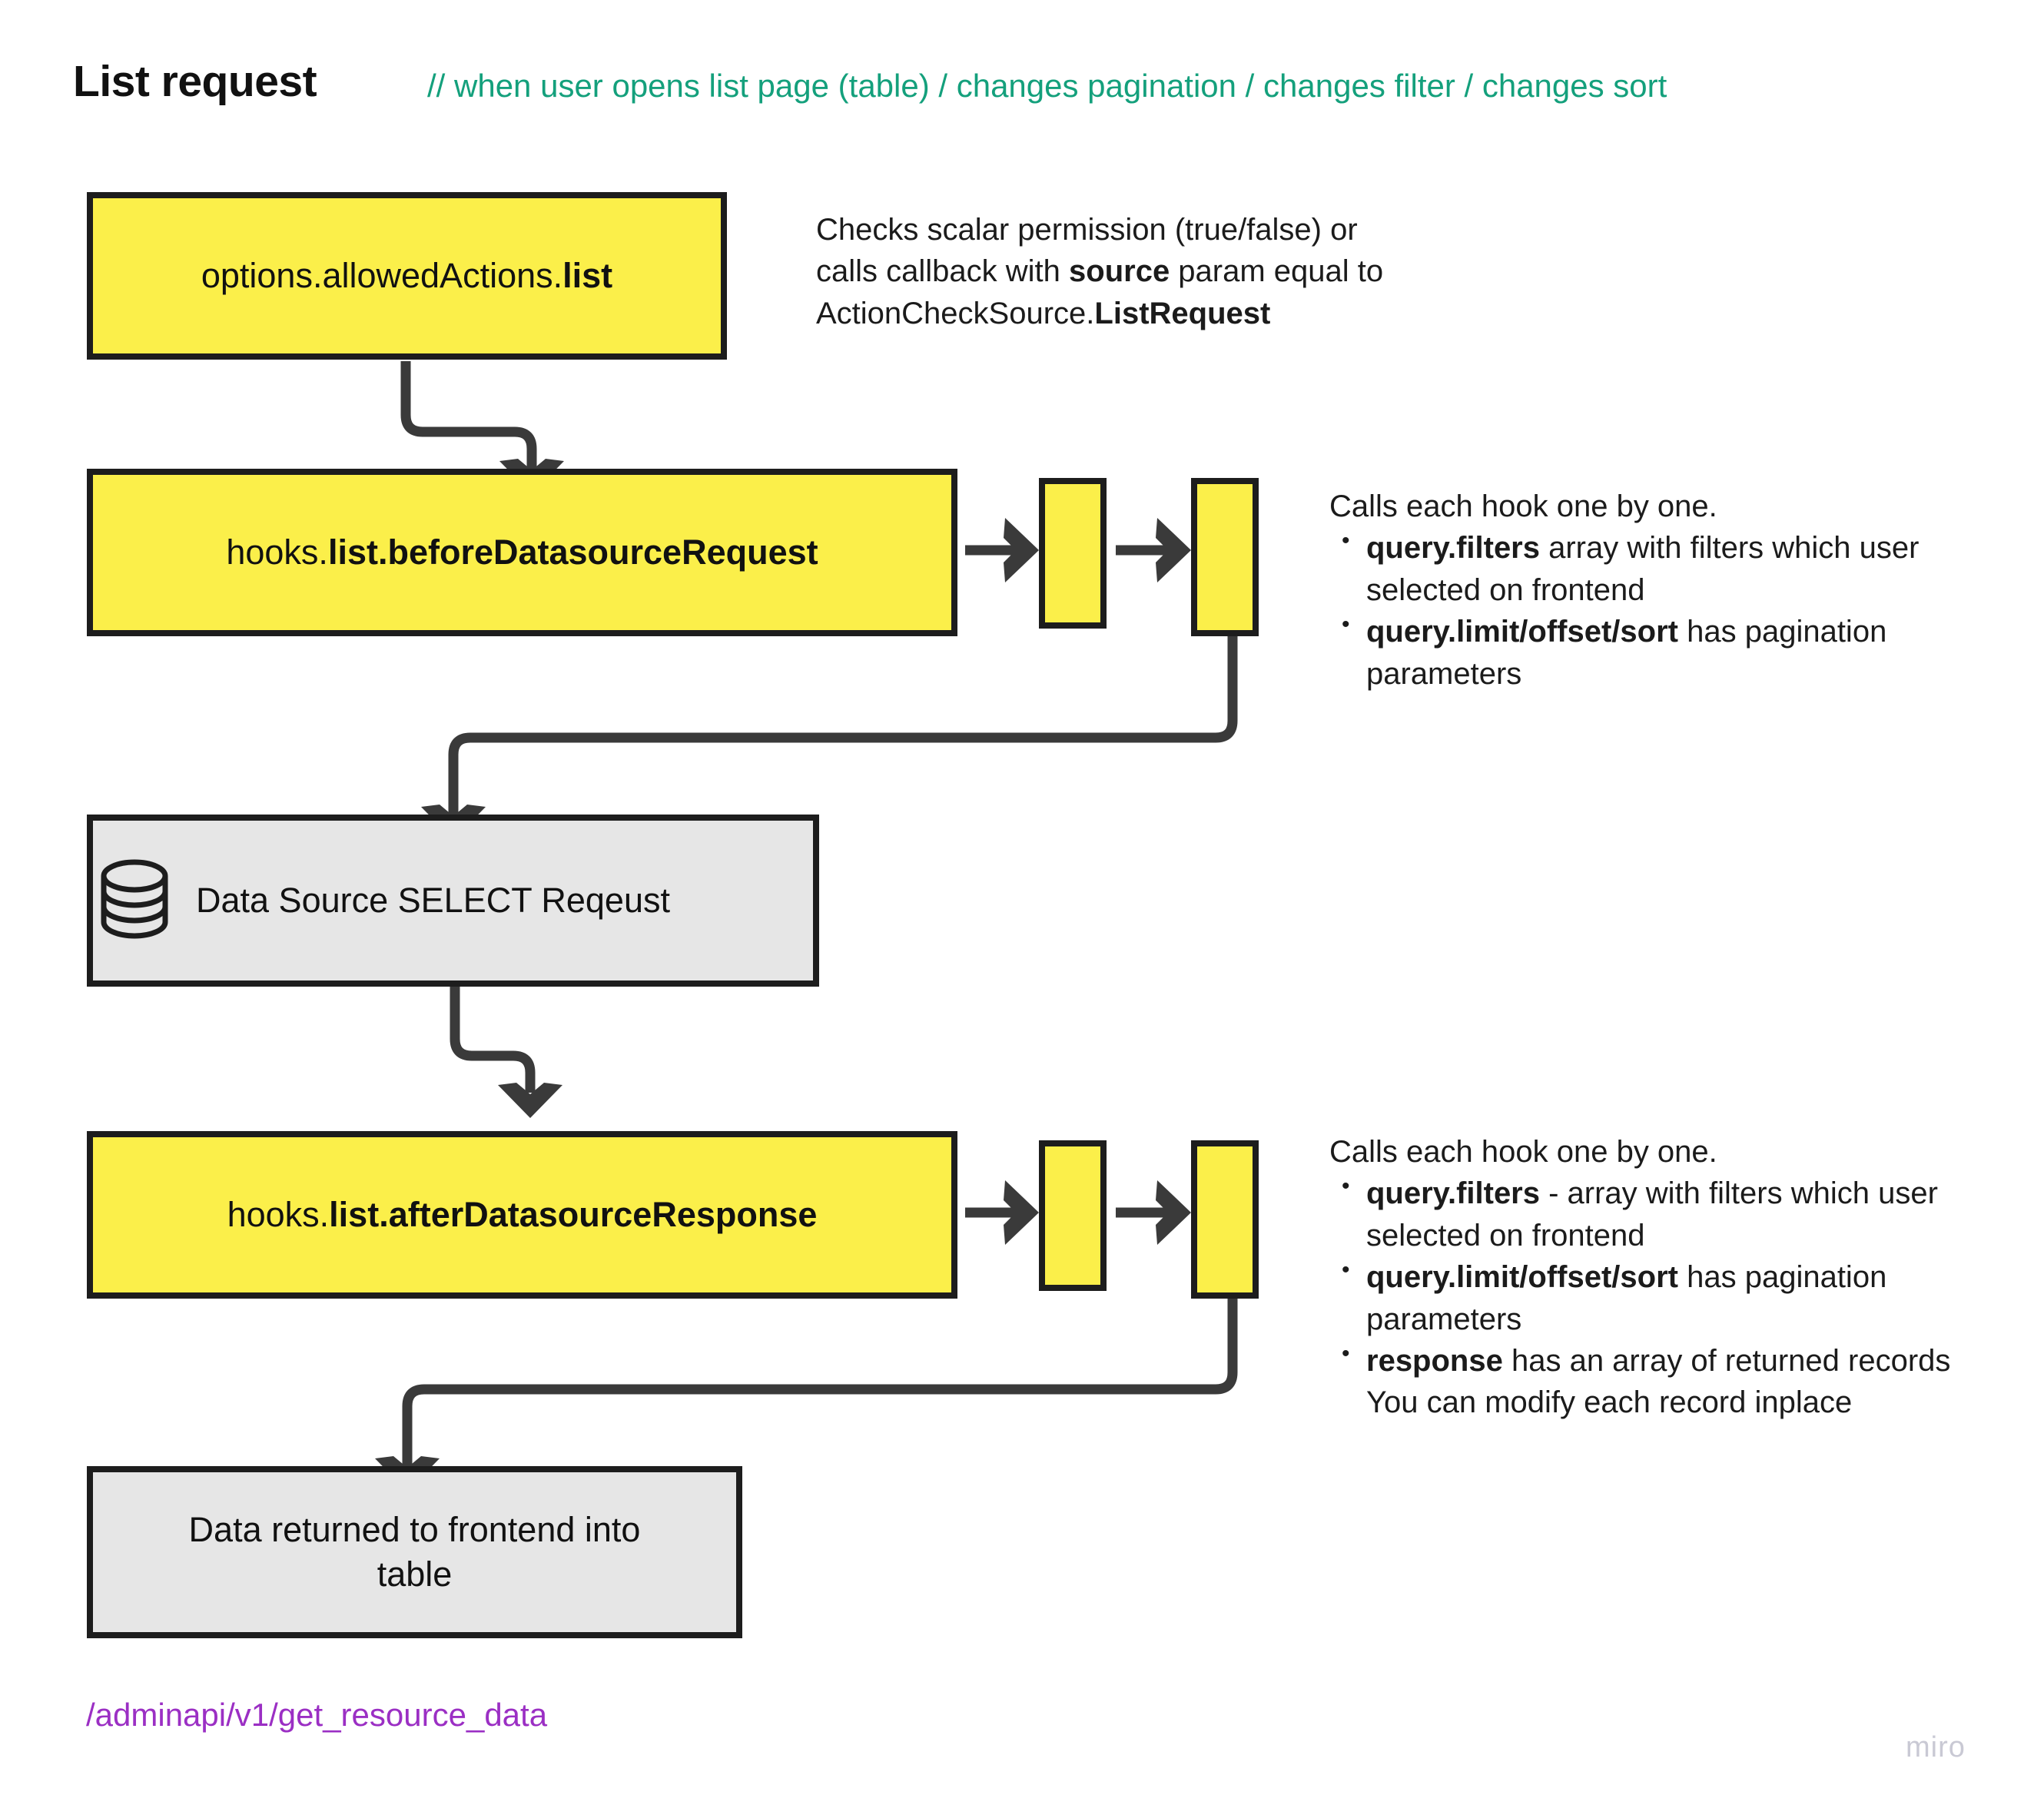  What do you see at coordinates (1021, 550) in the screenshot?
I see `chain-arrowhead-1a` at bounding box center [1021, 550].